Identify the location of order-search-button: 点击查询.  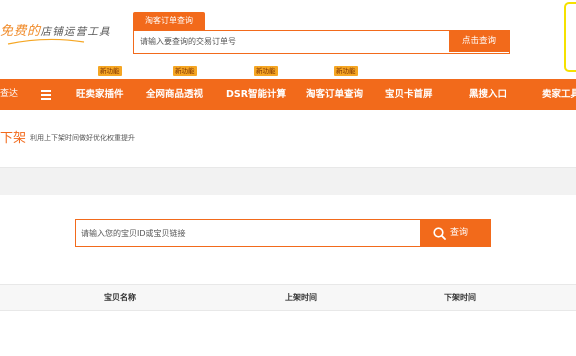
(479, 41).